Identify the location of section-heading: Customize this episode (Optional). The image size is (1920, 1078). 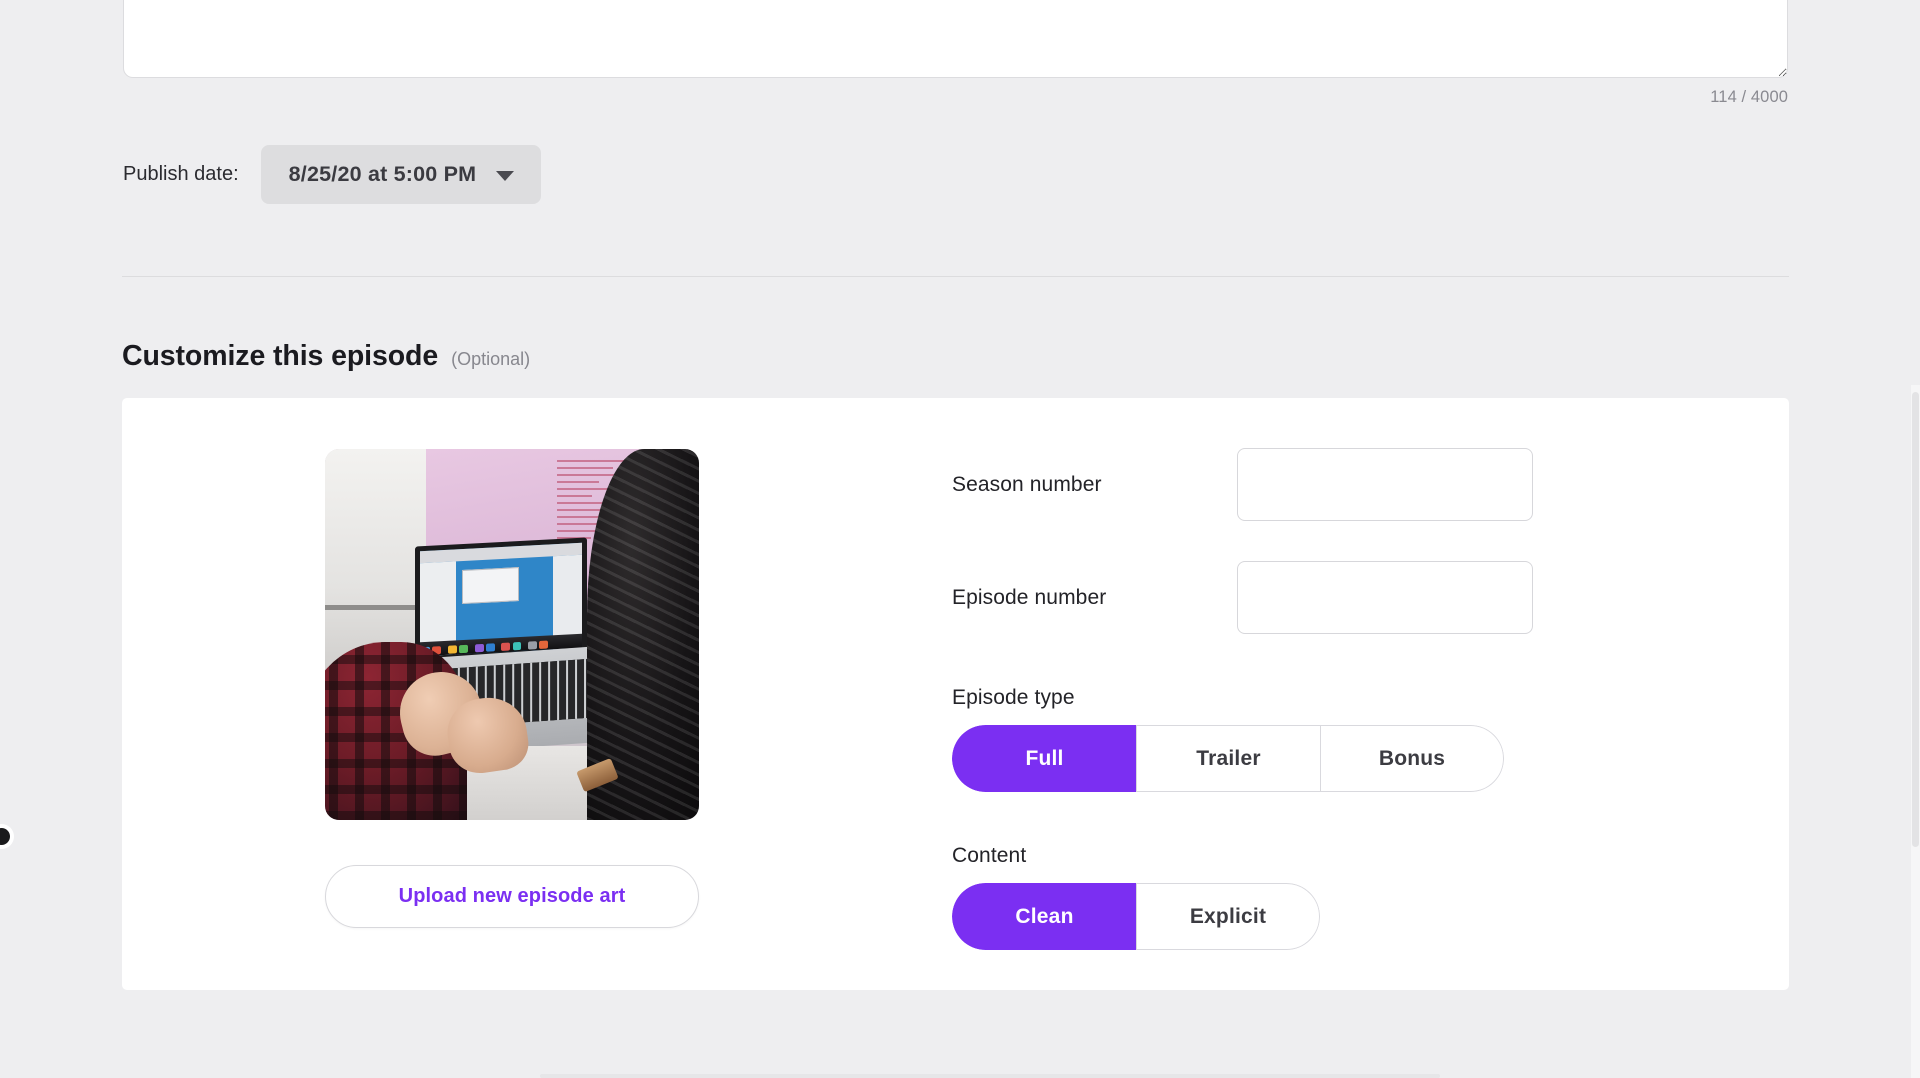
(326, 356).